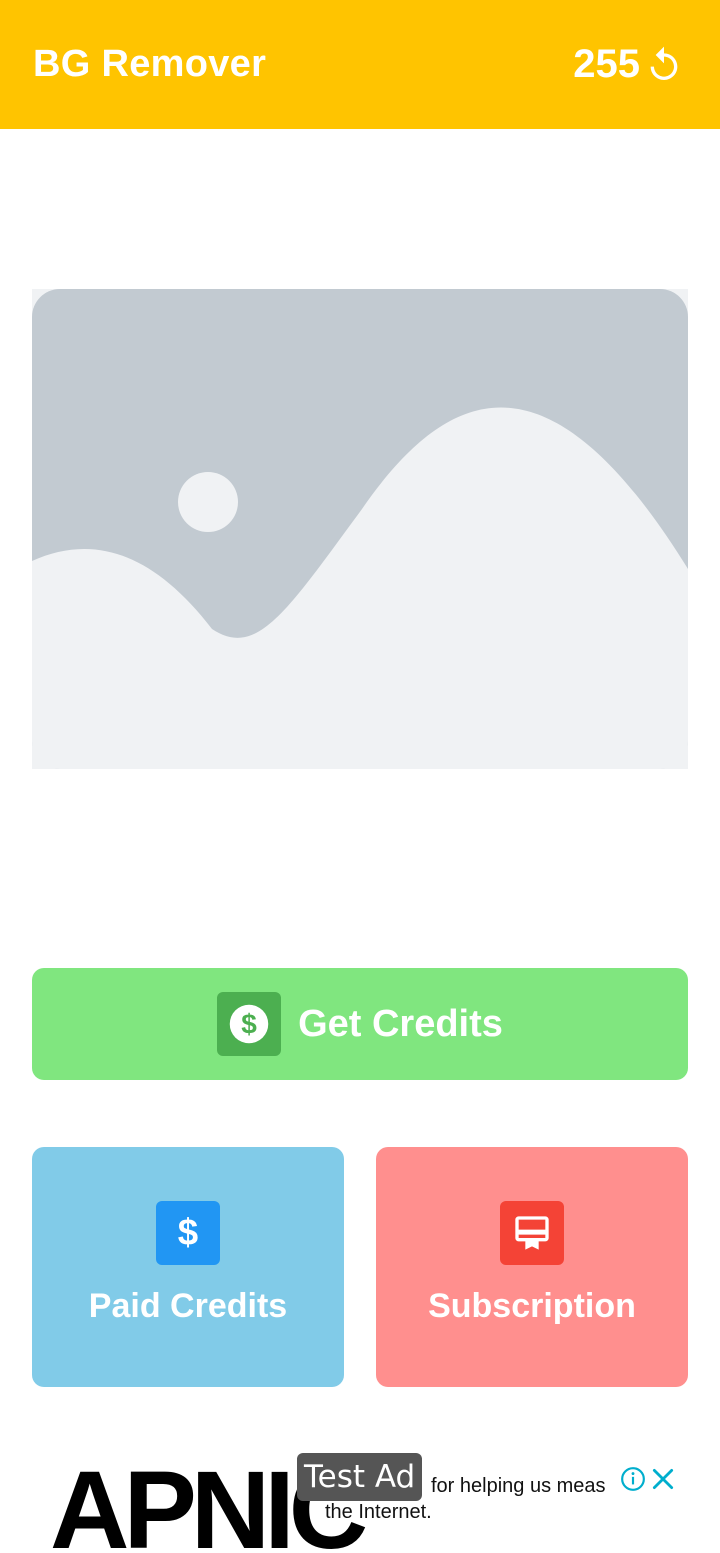  Describe the element at coordinates (378, 1512) in the screenshot. I see `ad-text-line-2: the Internet.` at that location.